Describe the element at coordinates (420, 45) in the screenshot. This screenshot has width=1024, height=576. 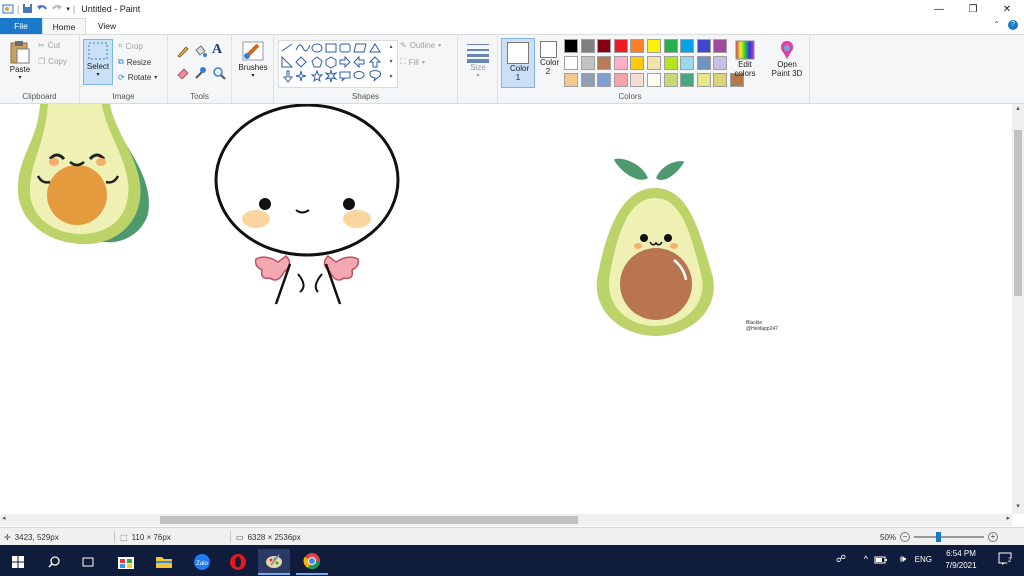
I see `outline-button: ✎ Outline ▾` at that location.